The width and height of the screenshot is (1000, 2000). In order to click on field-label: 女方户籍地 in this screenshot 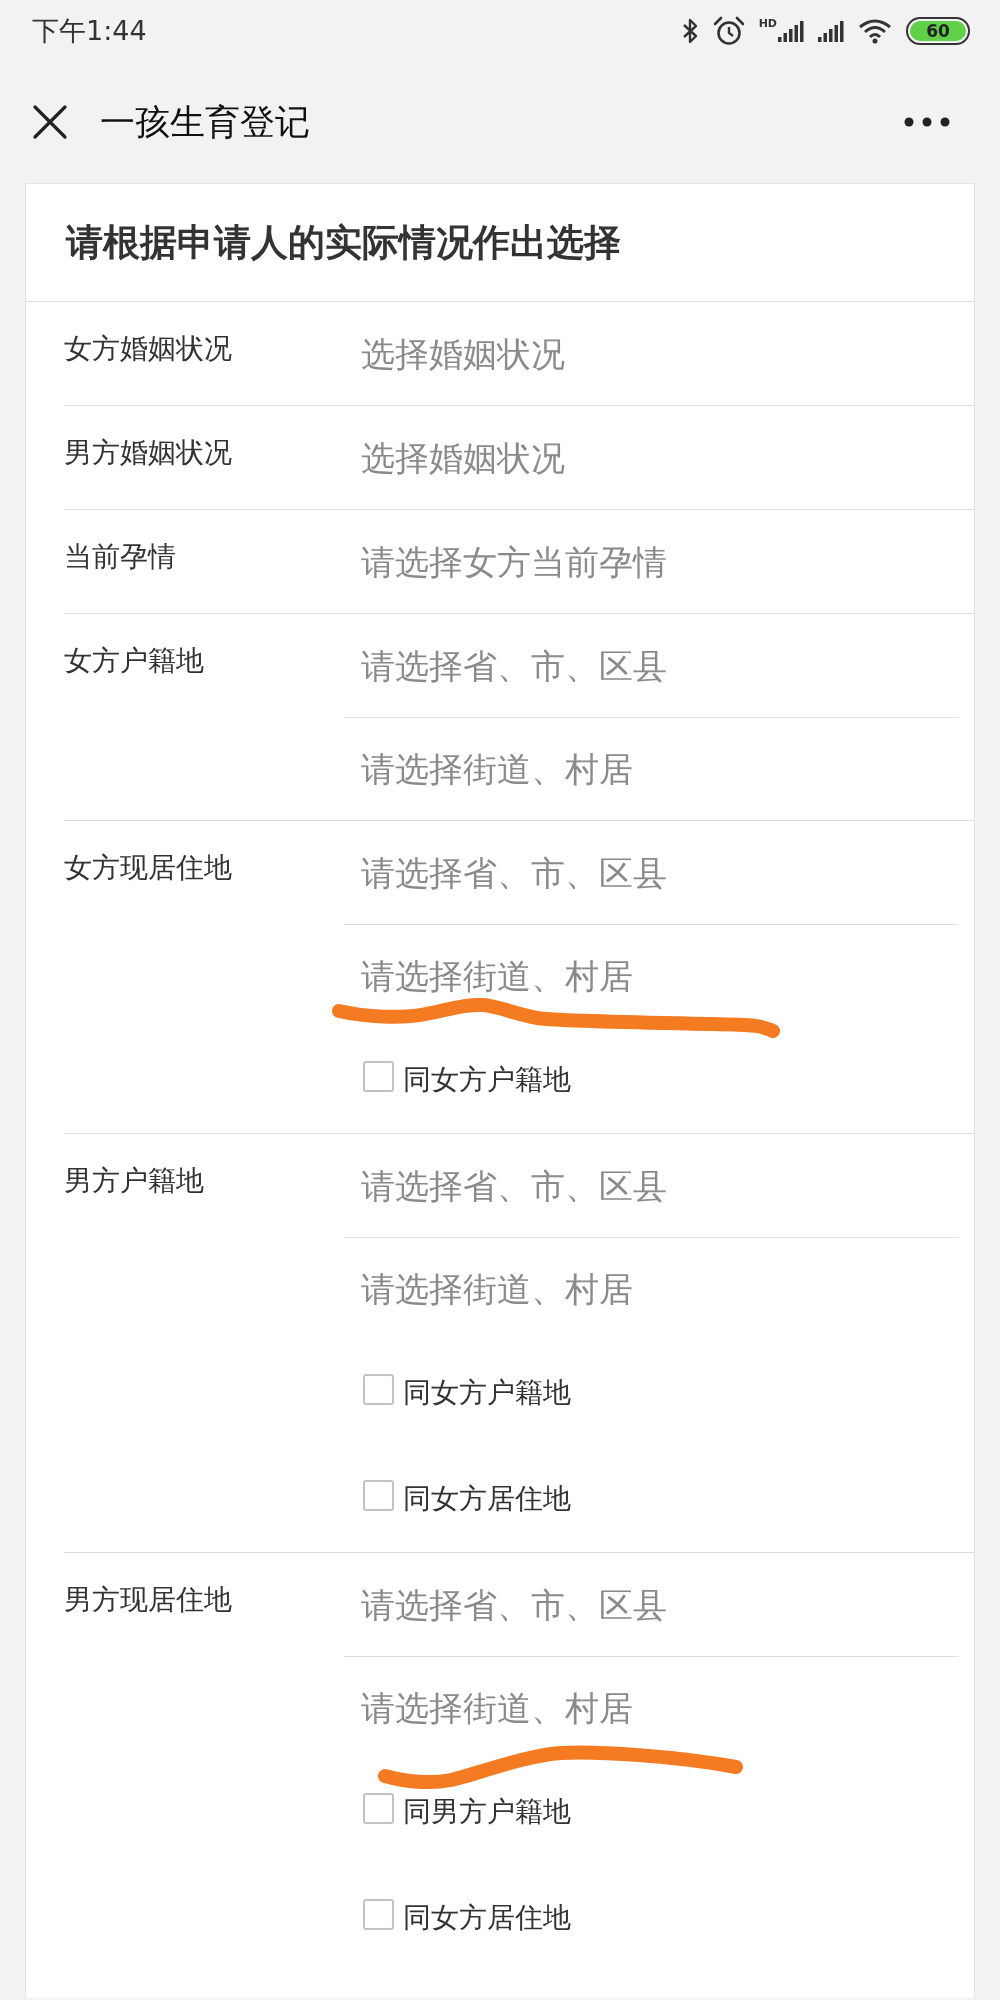, I will do `click(134, 661)`.